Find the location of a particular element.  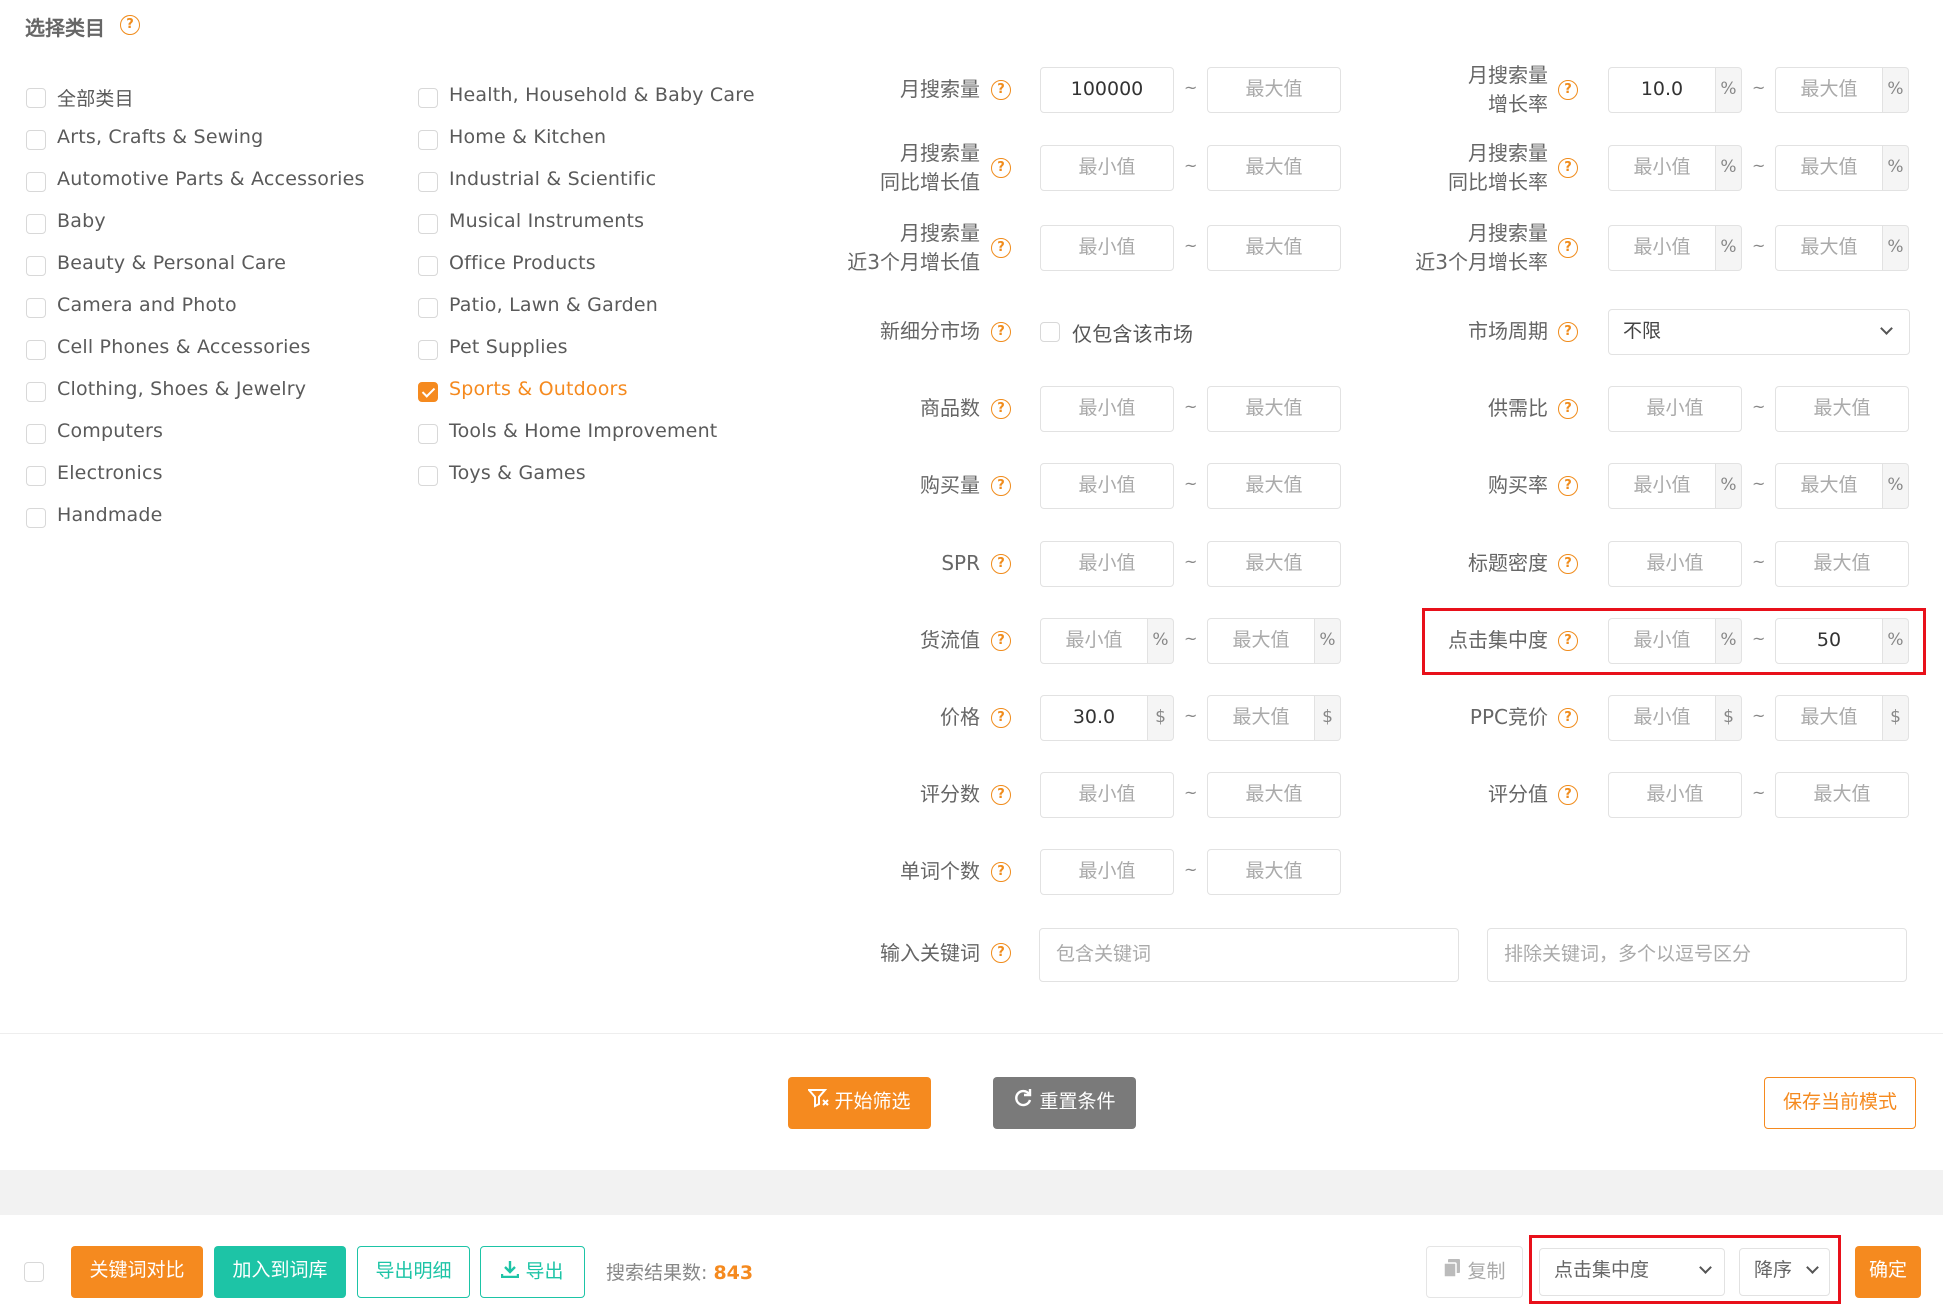

category-label: Arts, Crafts & Sewing is located at coordinates (160, 137).